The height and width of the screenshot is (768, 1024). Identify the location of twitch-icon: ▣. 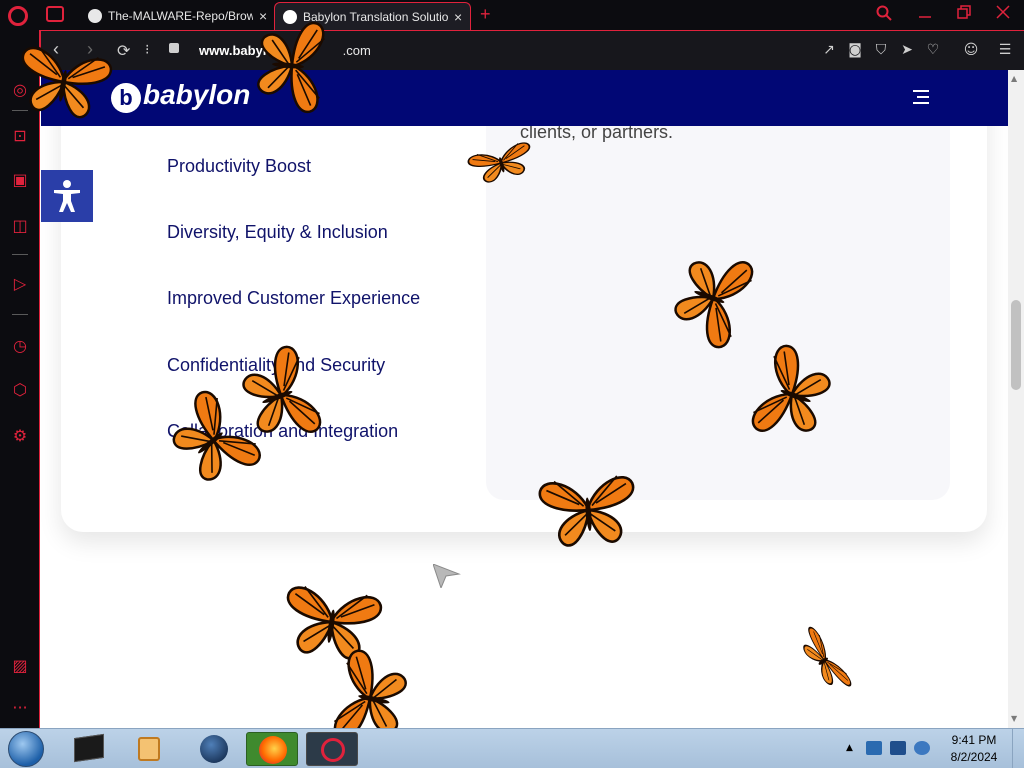
(20, 180).